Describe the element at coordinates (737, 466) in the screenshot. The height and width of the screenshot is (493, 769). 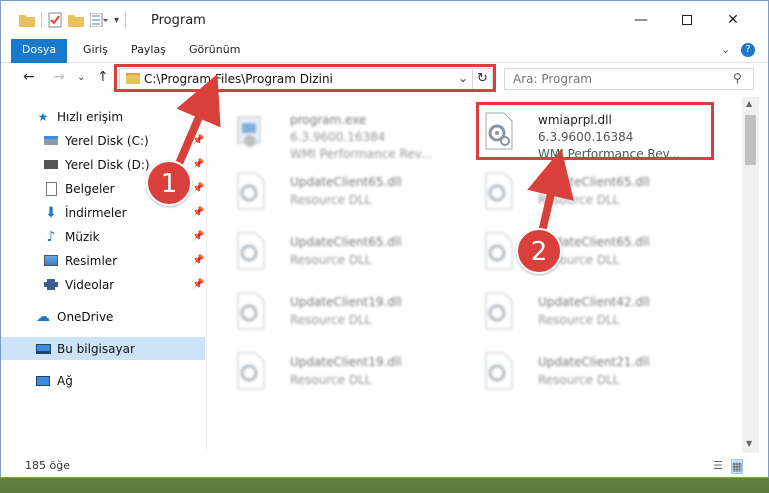
I see `tiles-view-icon: ▦` at that location.